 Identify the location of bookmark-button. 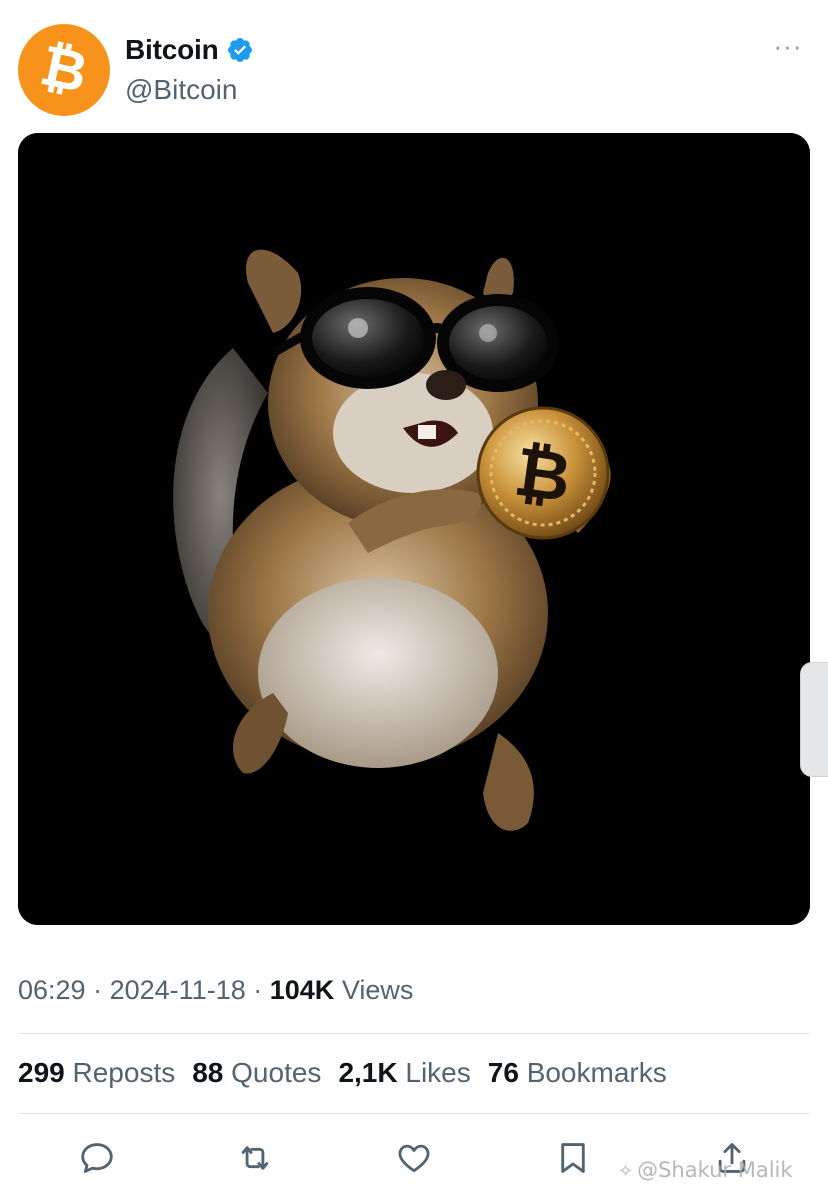
(573, 1158).